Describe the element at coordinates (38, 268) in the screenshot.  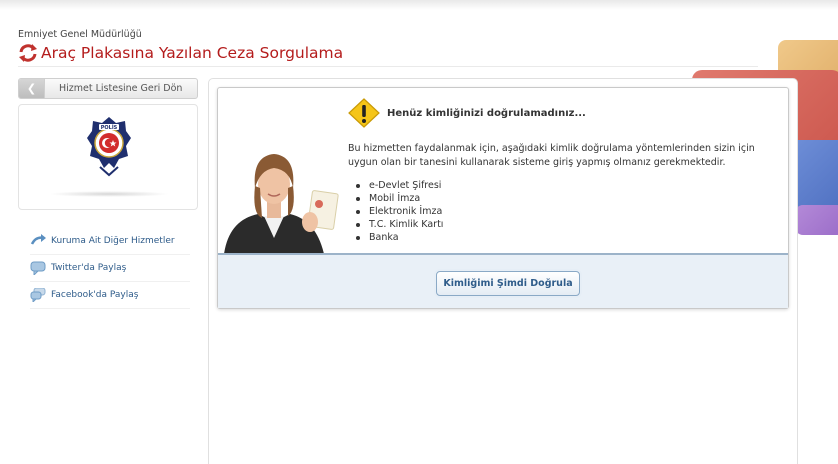
I see `speech-bubble-icon` at that location.